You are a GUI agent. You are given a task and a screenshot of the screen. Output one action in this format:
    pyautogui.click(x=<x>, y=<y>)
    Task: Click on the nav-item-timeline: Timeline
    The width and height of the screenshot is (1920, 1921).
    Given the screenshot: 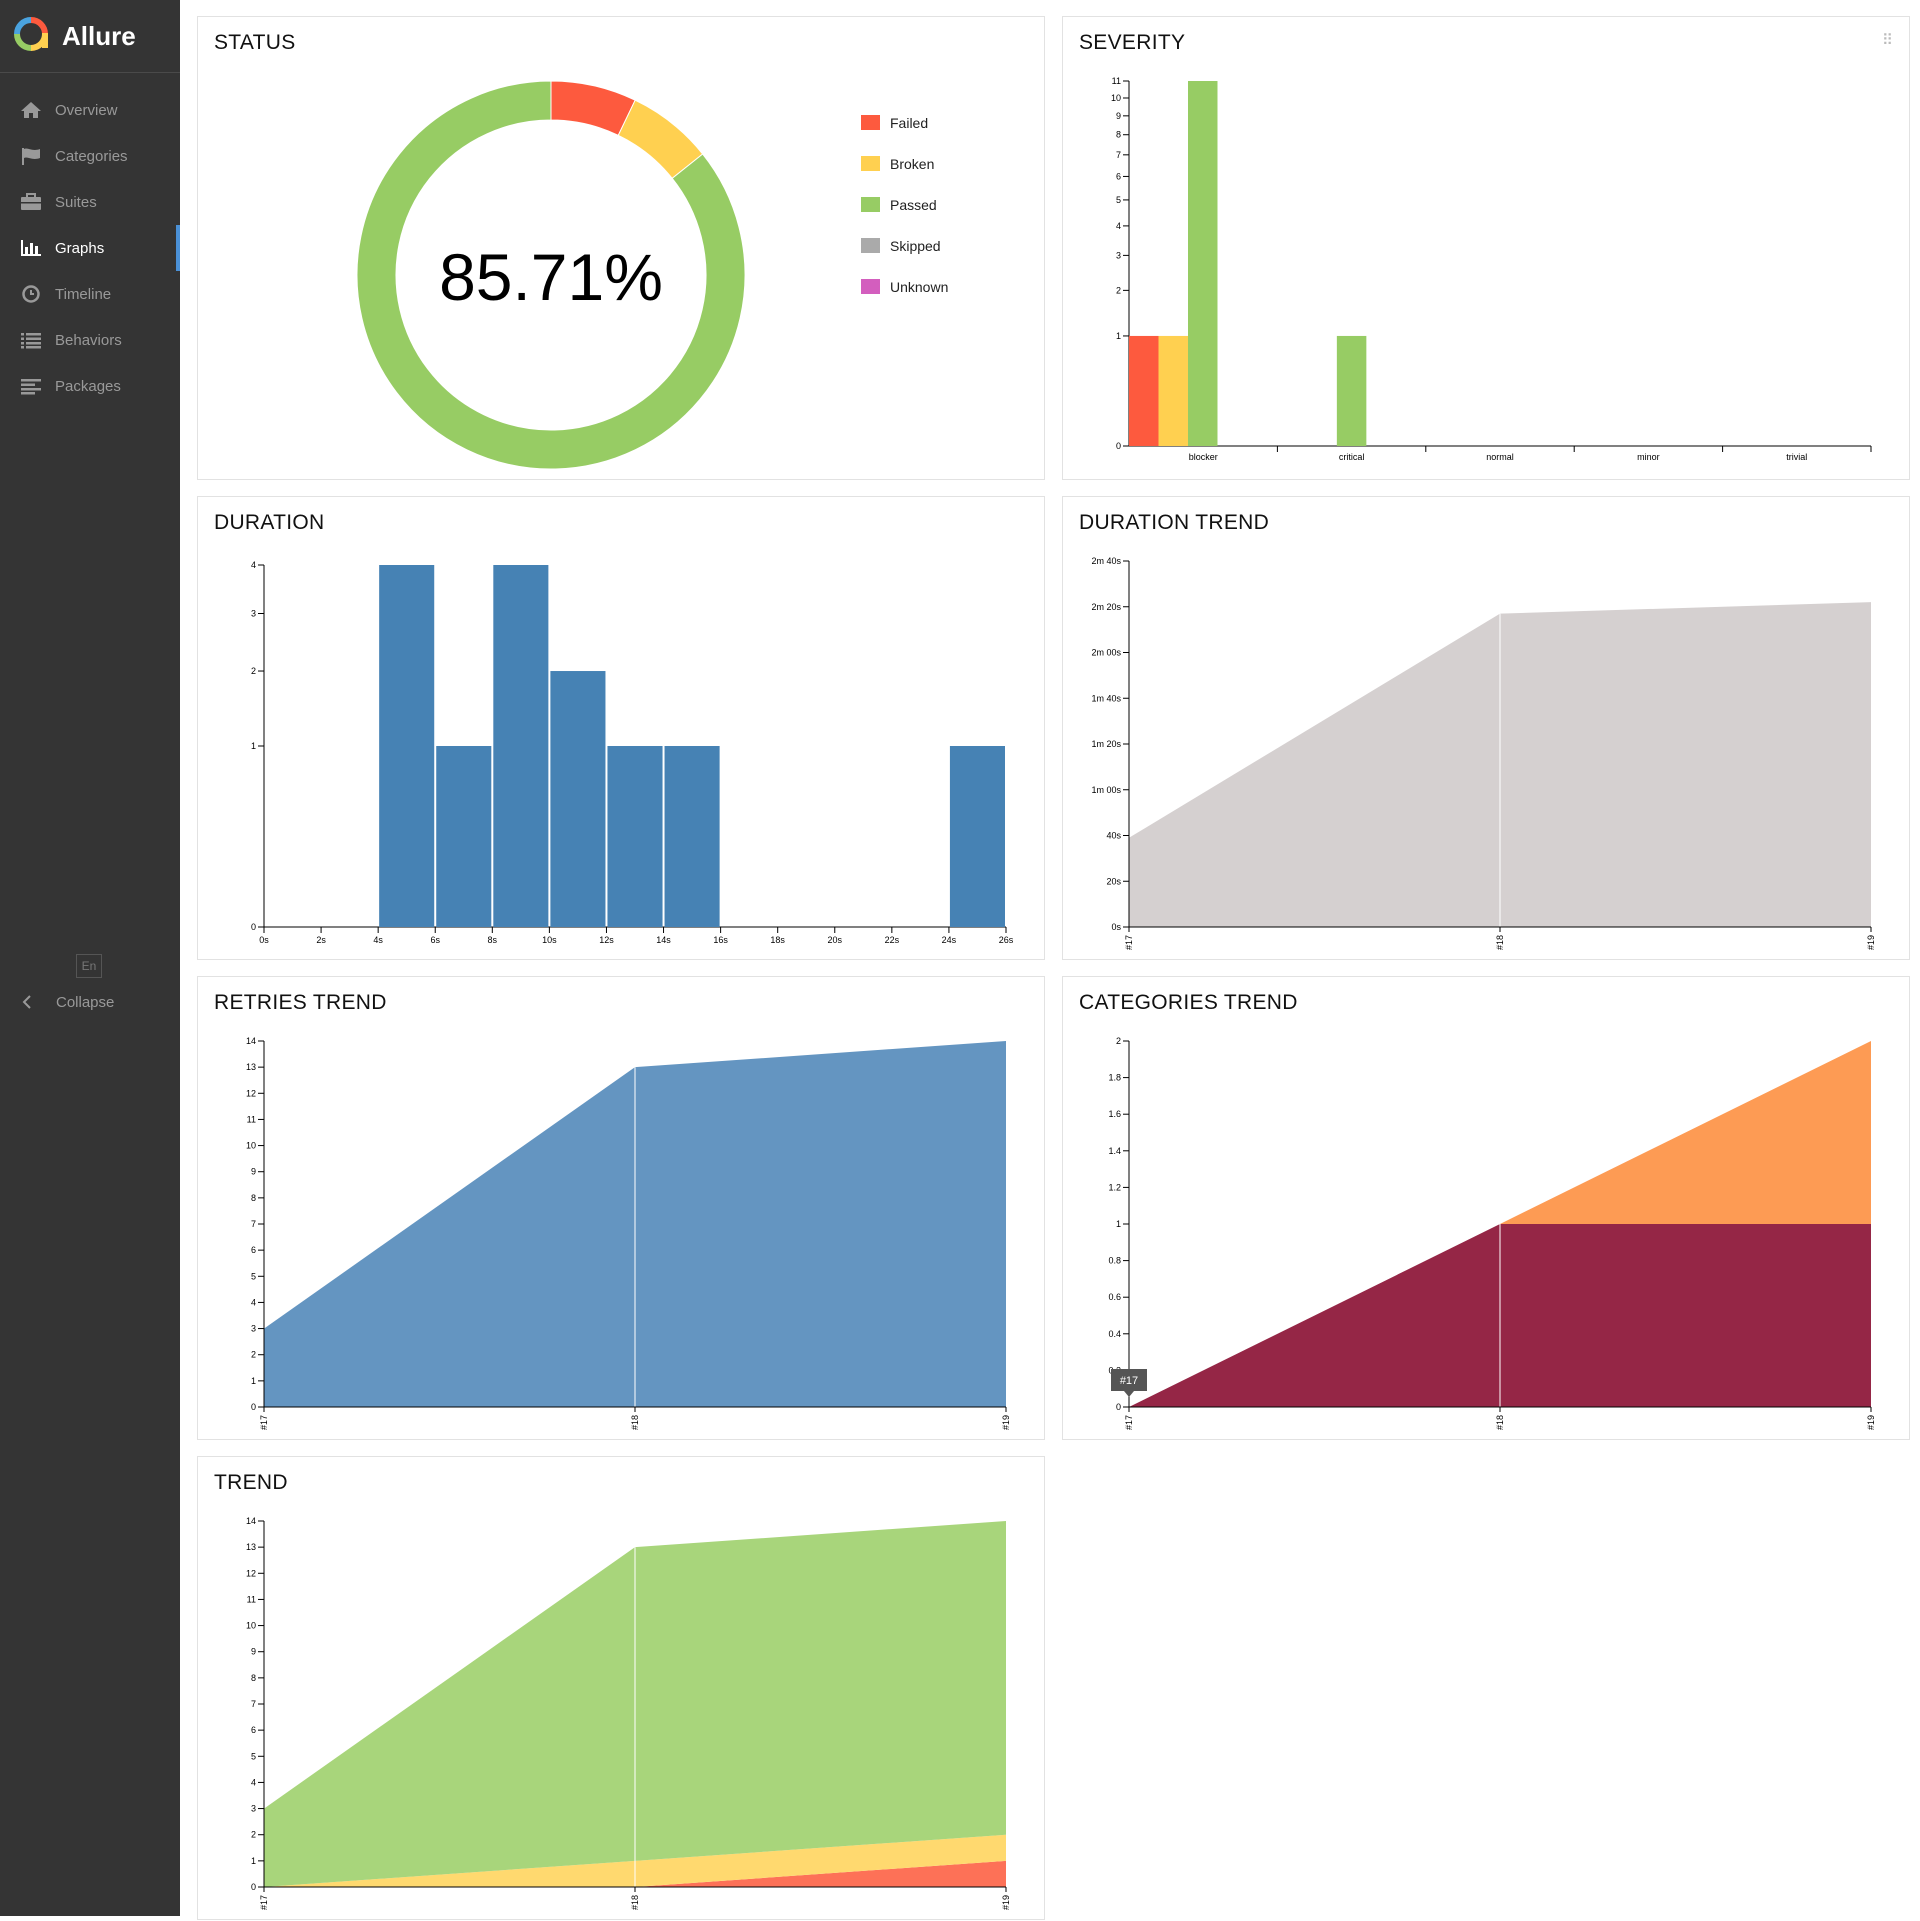 What is the action you would take?
    pyautogui.click(x=90, y=294)
    